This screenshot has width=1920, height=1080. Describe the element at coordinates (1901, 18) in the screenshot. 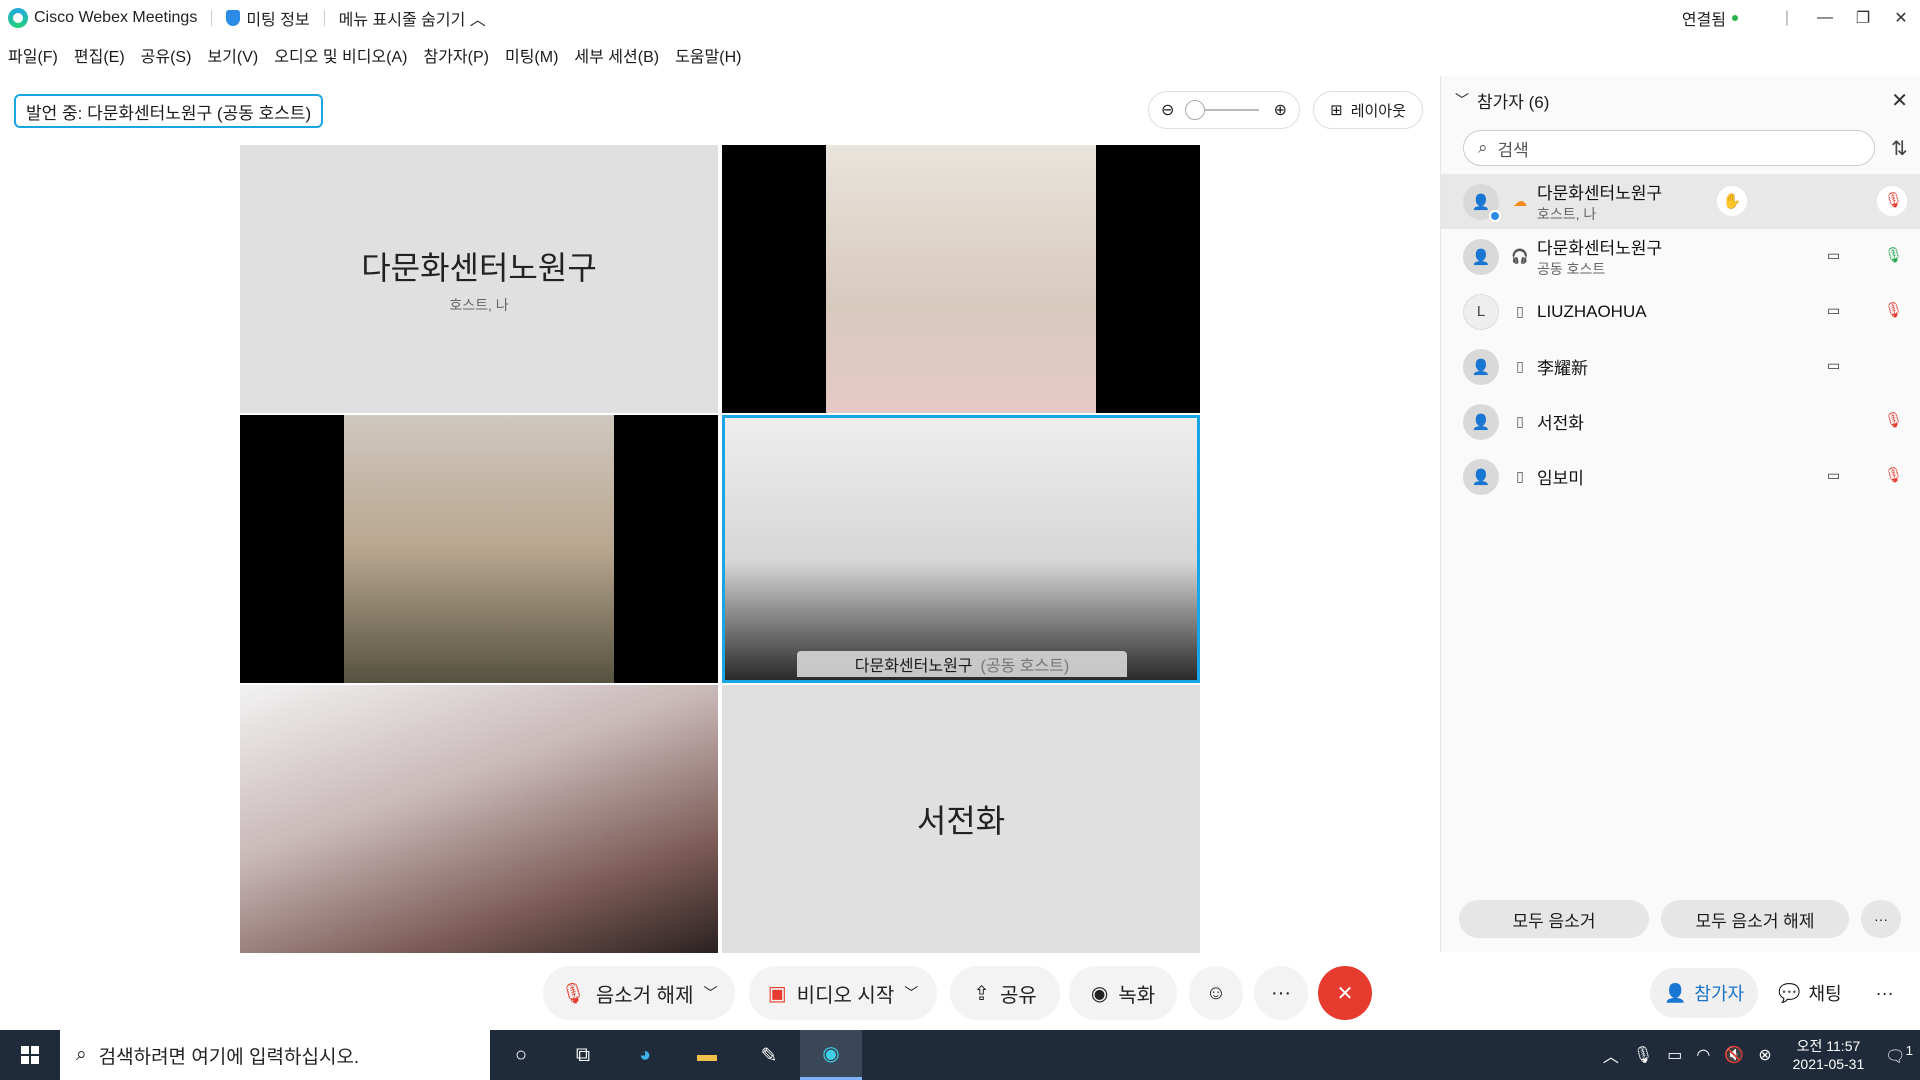

I see `close-window-button: ✕` at that location.